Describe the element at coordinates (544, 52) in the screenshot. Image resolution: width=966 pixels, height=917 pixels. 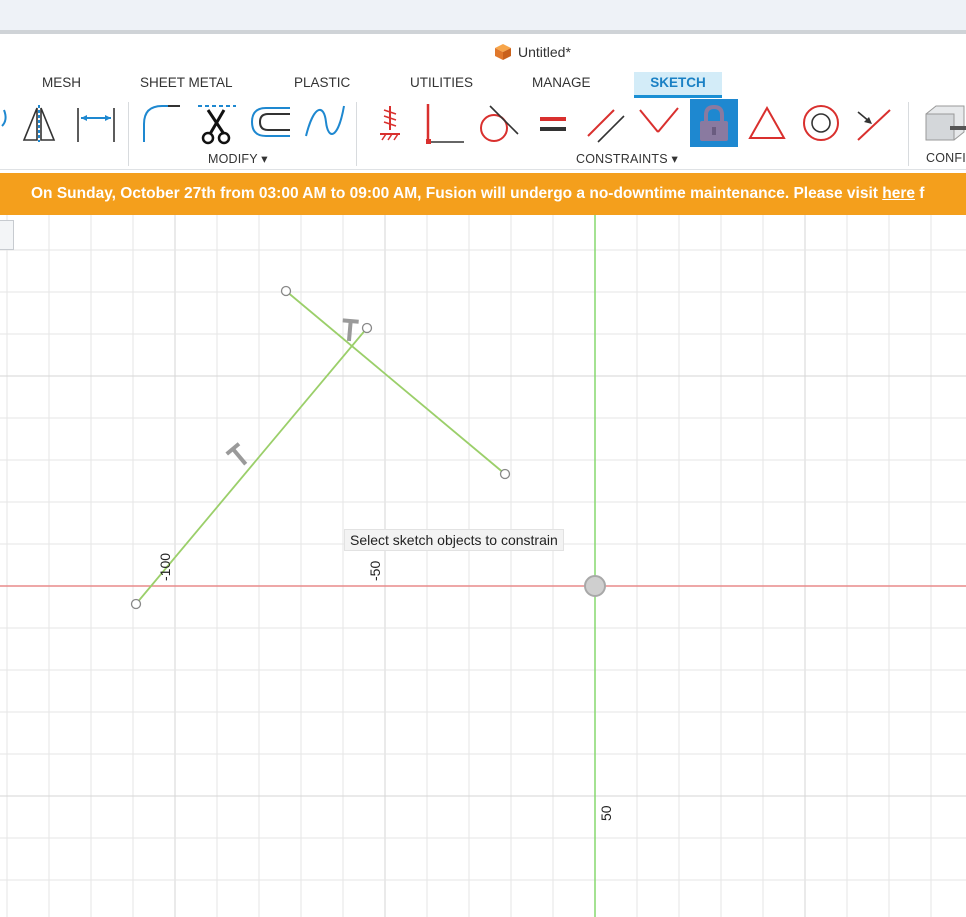
I see `document-title: Untitled*` at that location.